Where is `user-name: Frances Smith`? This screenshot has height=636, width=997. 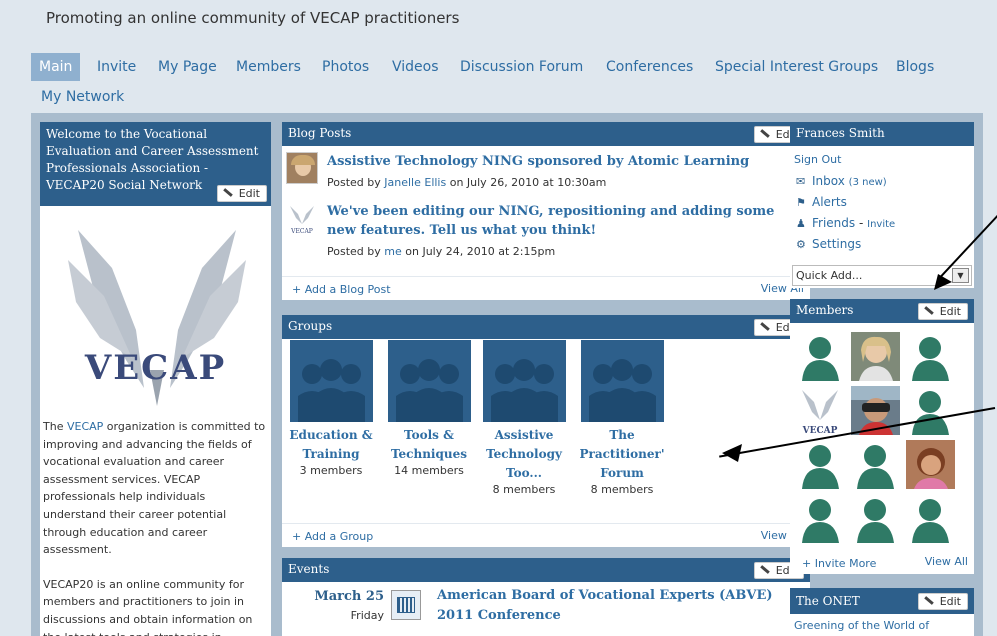
user-name: Frances Smith is located at coordinates (840, 133).